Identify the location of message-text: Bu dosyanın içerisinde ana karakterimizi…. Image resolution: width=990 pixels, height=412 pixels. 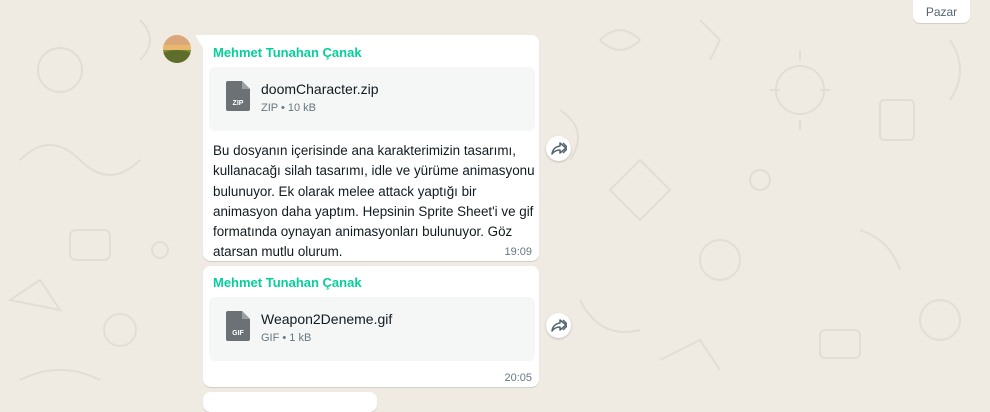
(374, 201).